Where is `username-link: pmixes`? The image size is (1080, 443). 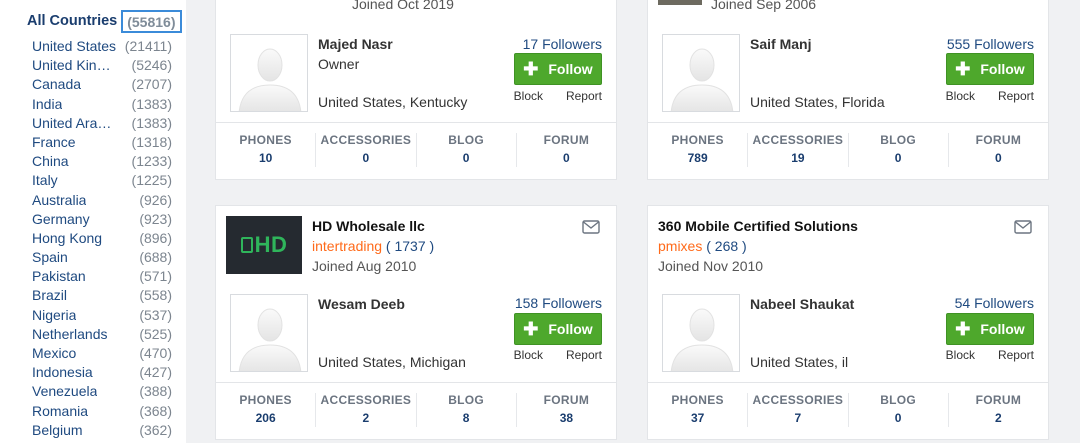
username-link: pmixes is located at coordinates (680, 246).